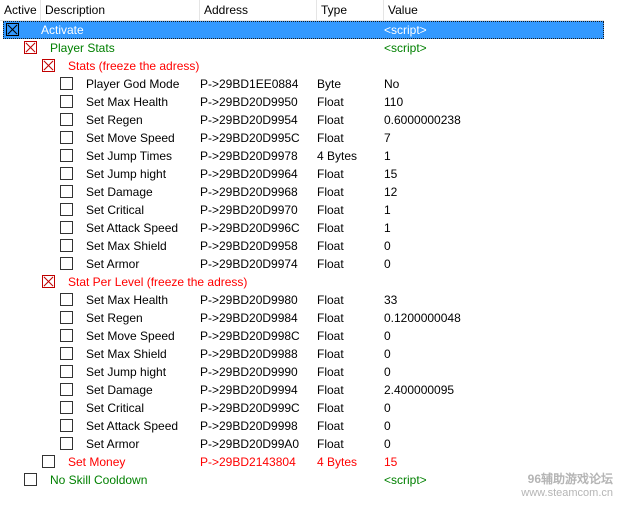  Describe the element at coordinates (310, 390) in the screenshot. I see `table-row: Set Damage P->29BD20D9994 Float 2.400000095` at that location.